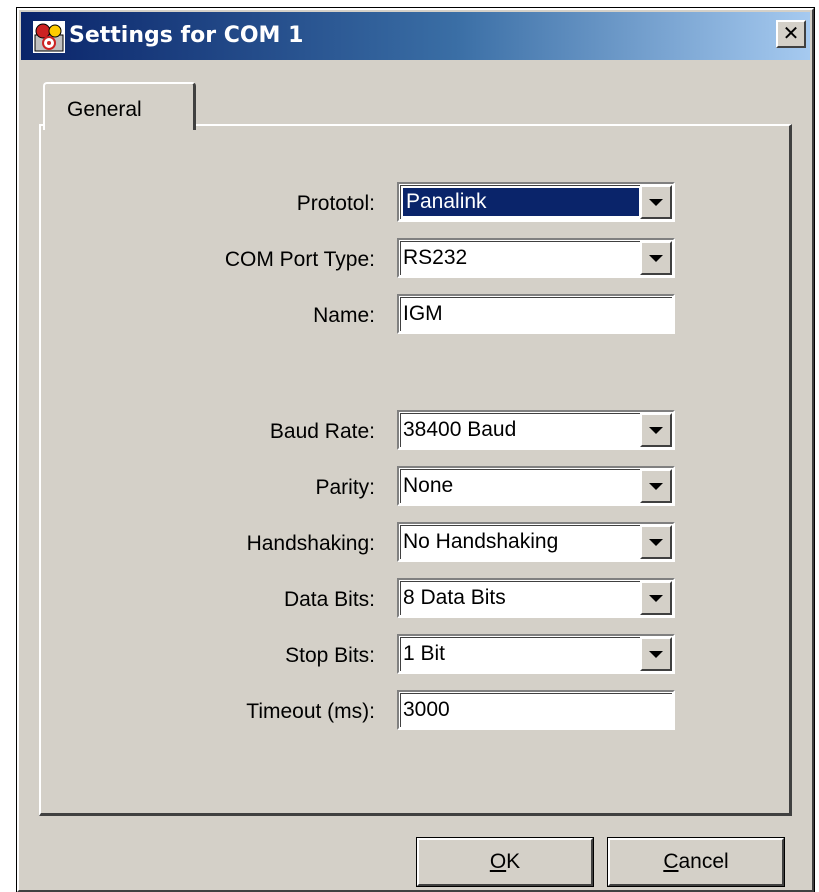  I want to click on handshaking-dropdown-button, so click(656, 542).